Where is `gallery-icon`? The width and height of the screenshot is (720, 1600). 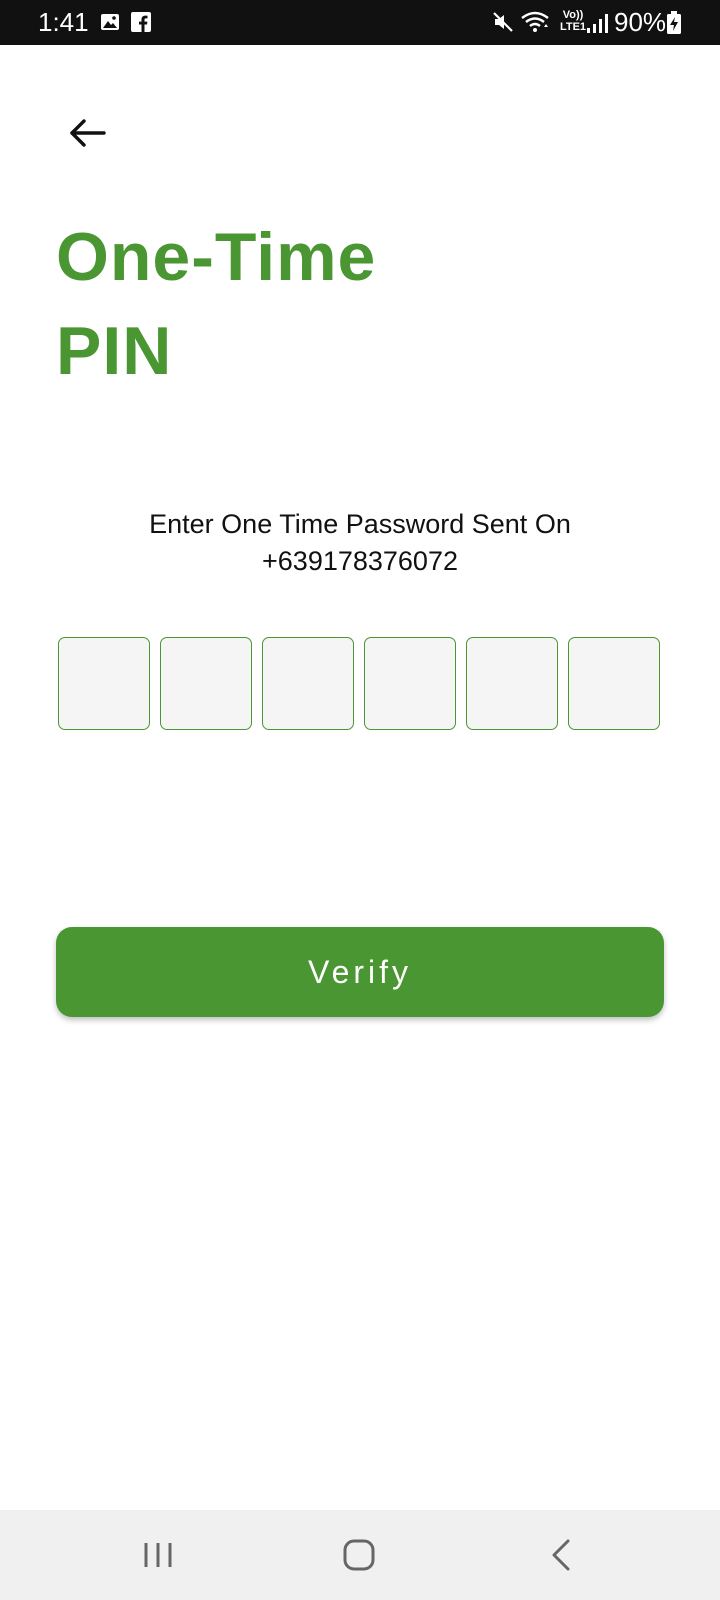
gallery-icon is located at coordinates (110, 22).